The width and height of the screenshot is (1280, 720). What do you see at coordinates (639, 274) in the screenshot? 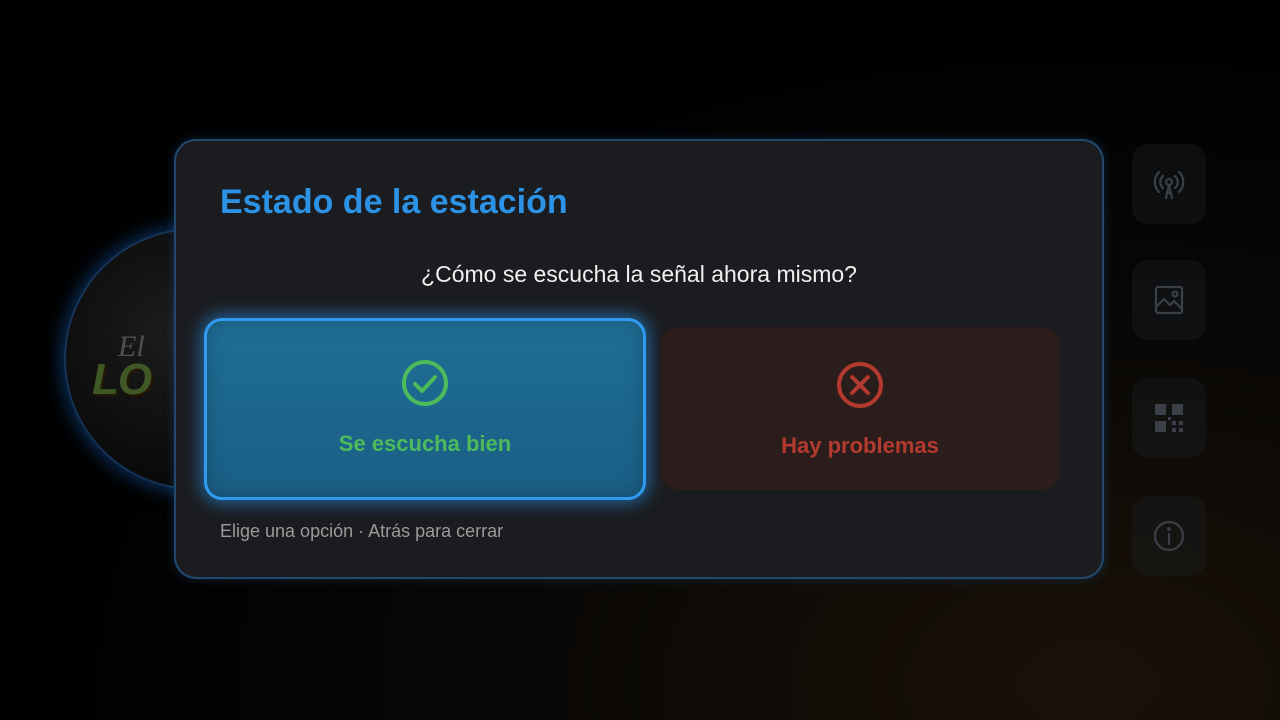
I see `dialog-question: ¿Cómo se escucha la señal ahora mismo?` at bounding box center [639, 274].